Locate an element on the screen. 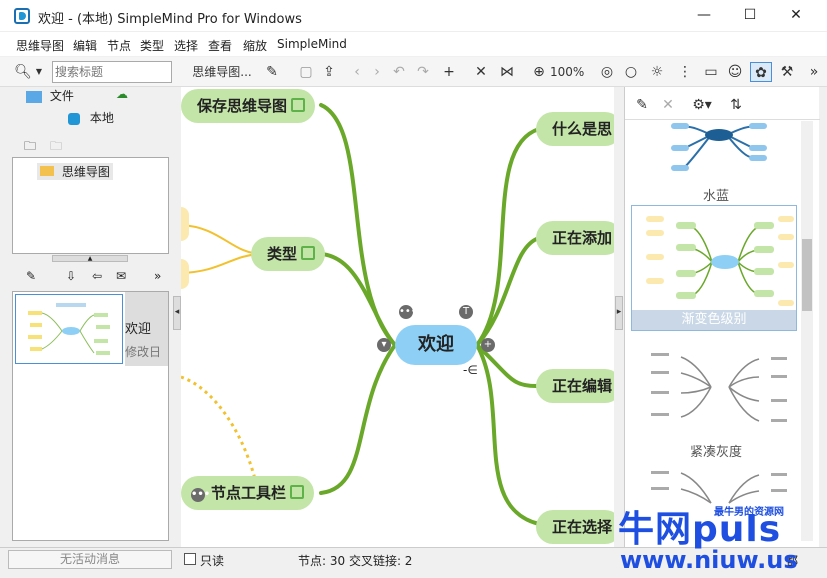  add-node-icon: + is located at coordinates (449, 72).